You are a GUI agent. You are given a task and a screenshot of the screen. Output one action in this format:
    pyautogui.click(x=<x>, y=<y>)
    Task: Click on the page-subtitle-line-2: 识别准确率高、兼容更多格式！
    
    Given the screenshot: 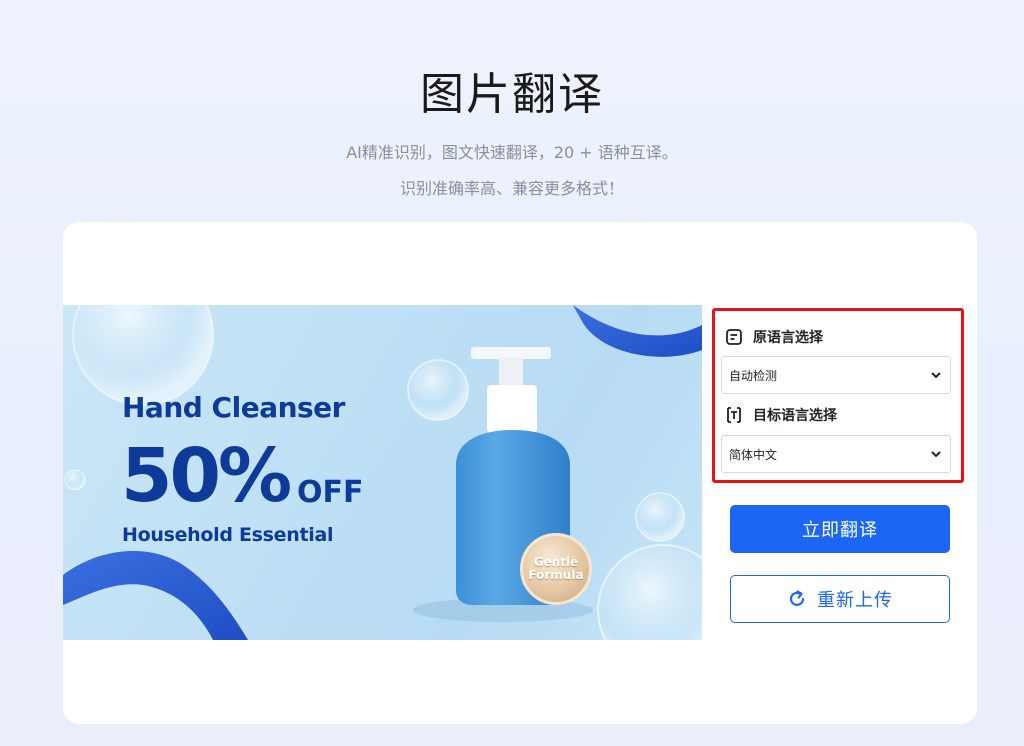 What is the action you would take?
    pyautogui.click(x=511, y=188)
    